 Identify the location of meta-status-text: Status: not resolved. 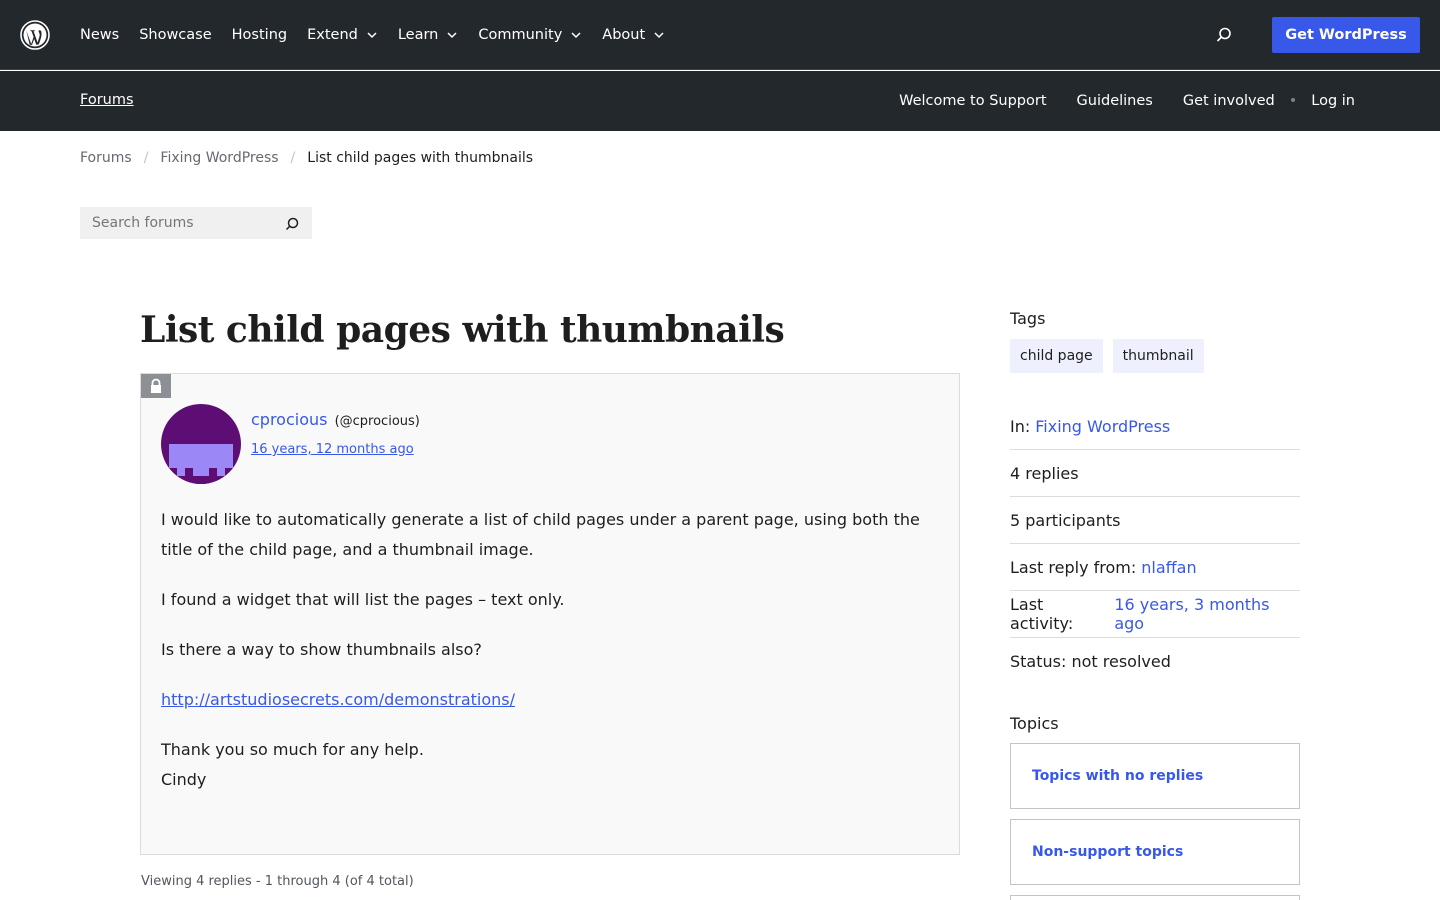
(1090, 661).